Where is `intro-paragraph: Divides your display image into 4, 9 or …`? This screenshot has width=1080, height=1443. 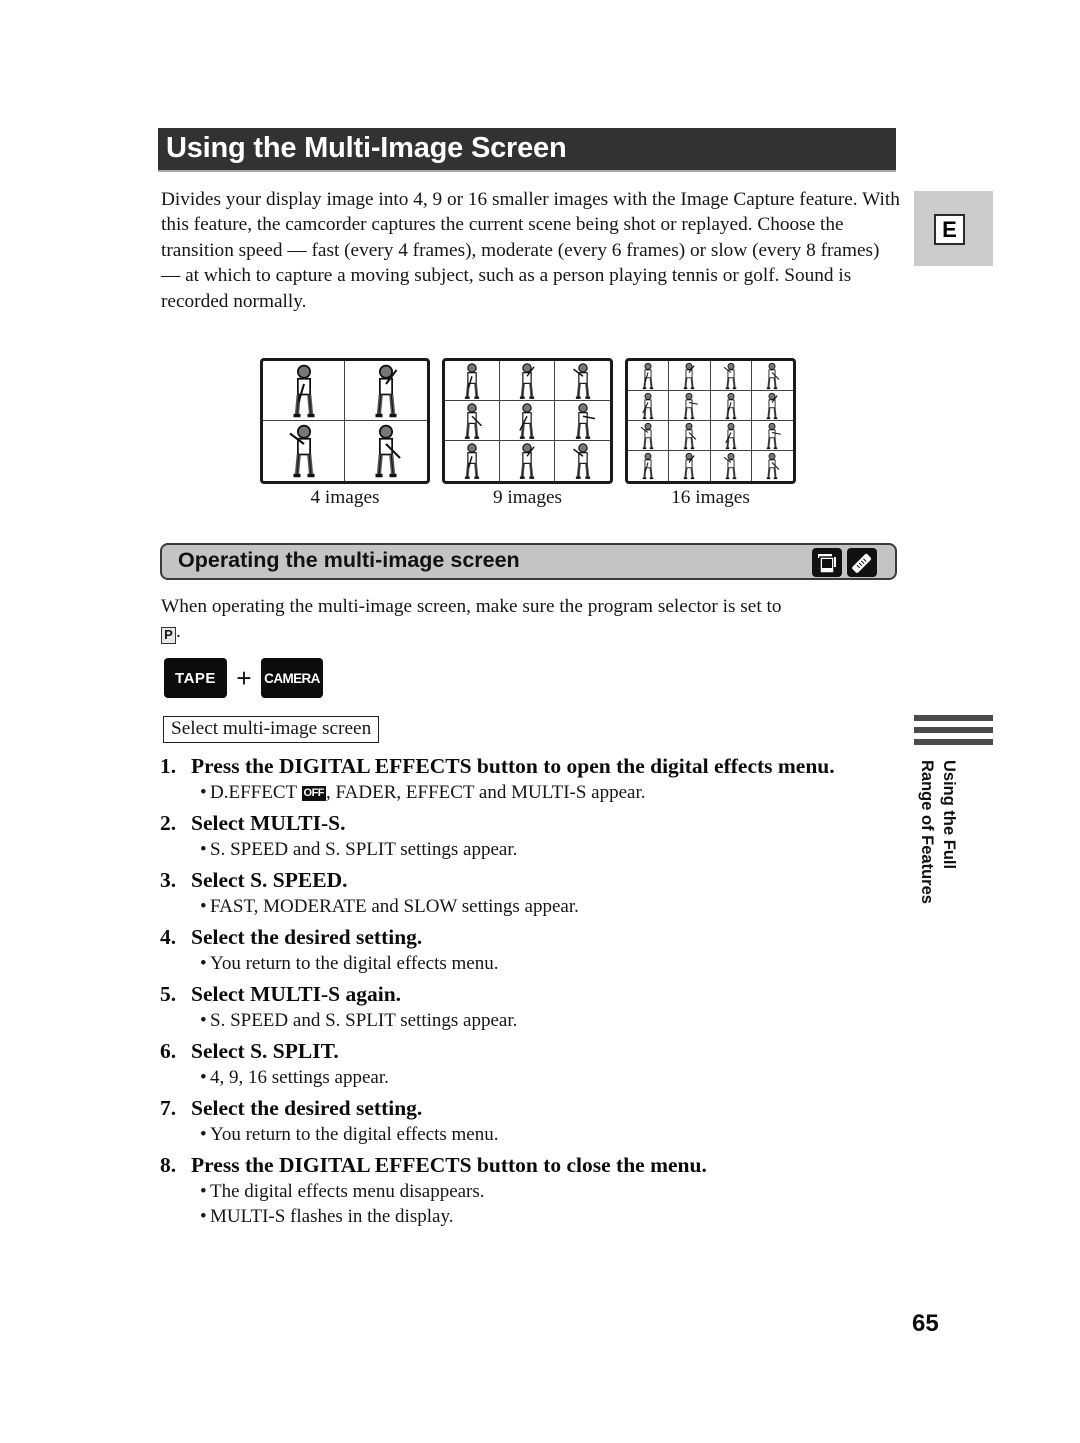 intro-paragraph: Divides your display image into 4, 9 or … is located at coordinates (530, 250).